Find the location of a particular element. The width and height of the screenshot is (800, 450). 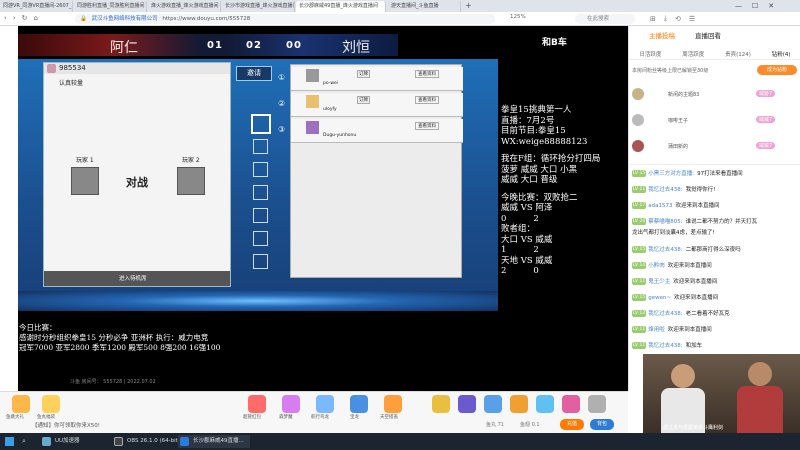

room-footer: 斗鱼 房间号： 555728 | 2022.07.02 is located at coordinates (113, 382).